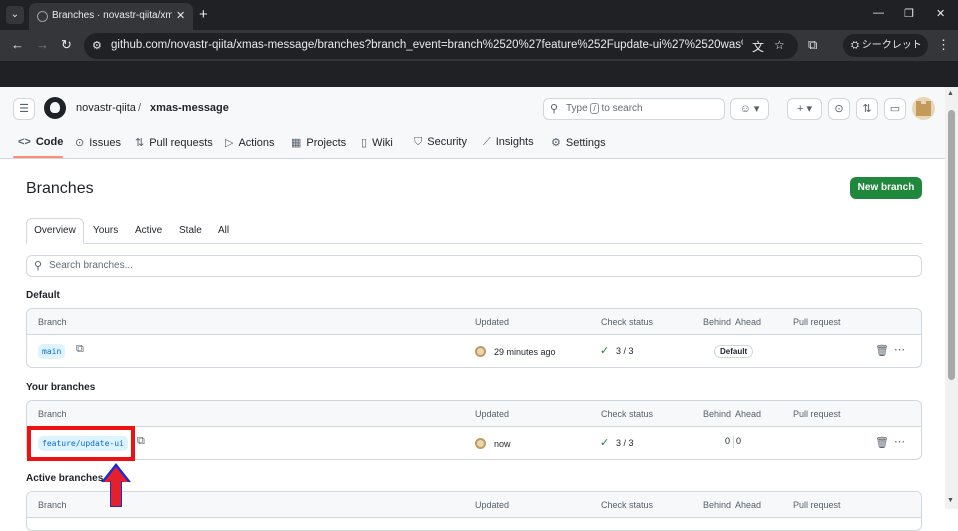 Image resolution: width=958 pixels, height=531 pixels. What do you see at coordinates (525, 352) in the screenshot?
I see `updated-time: 29 minutes ago` at bounding box center [525, 352].